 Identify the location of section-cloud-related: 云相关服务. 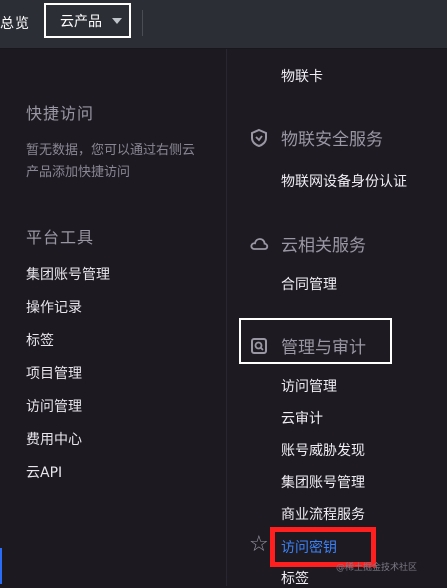
(307, 243).